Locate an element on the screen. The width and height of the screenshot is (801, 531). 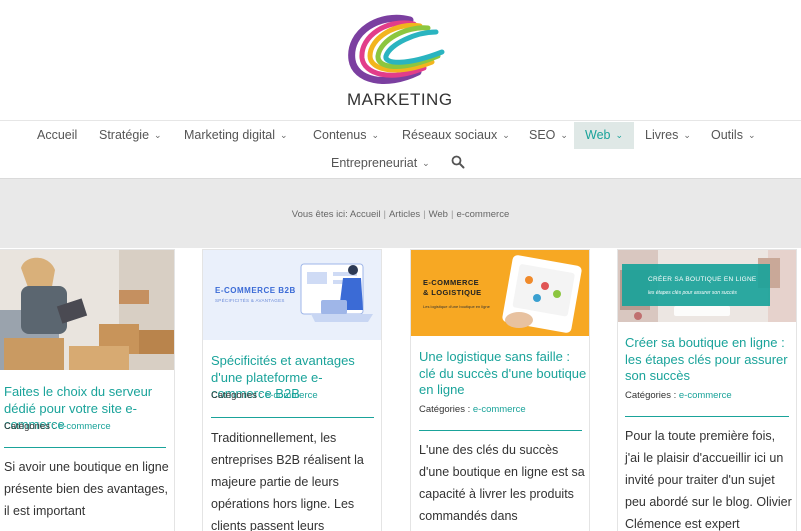
nav-item-label: Outils is located at coordinates (727, 135).